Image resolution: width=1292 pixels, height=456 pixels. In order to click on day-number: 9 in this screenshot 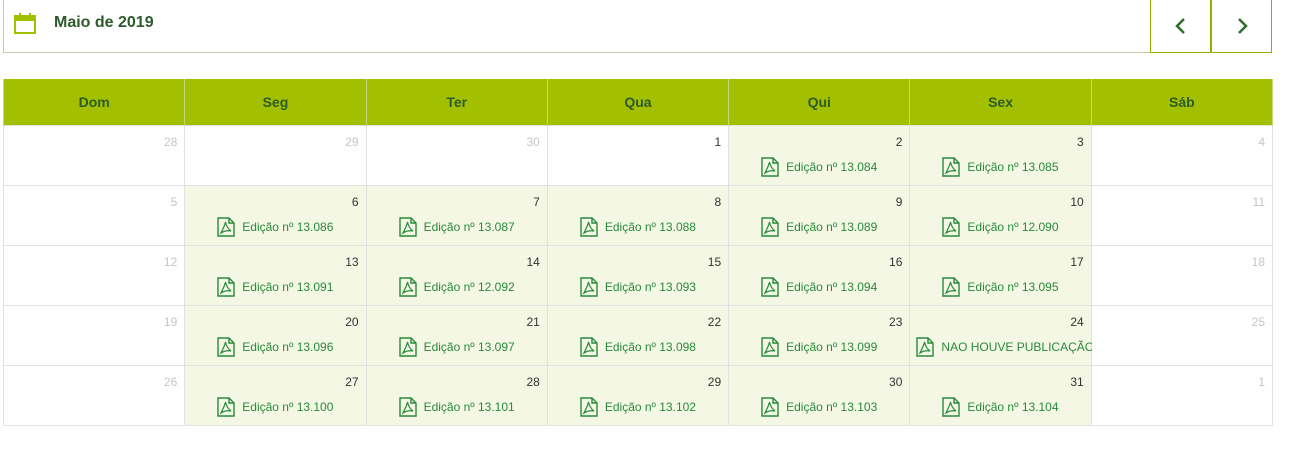, I will do `click(899, 202)`.